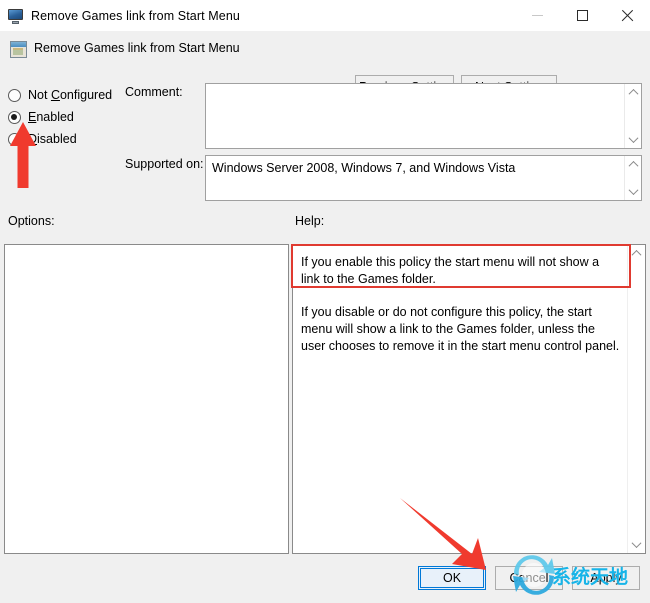 Image resolution: width=650 pixels, height=603 pixels. What do you see at coordinates (154, 92) in the screenshot?
I see `comment-label: Comment:` at bounding box center [154, 92].